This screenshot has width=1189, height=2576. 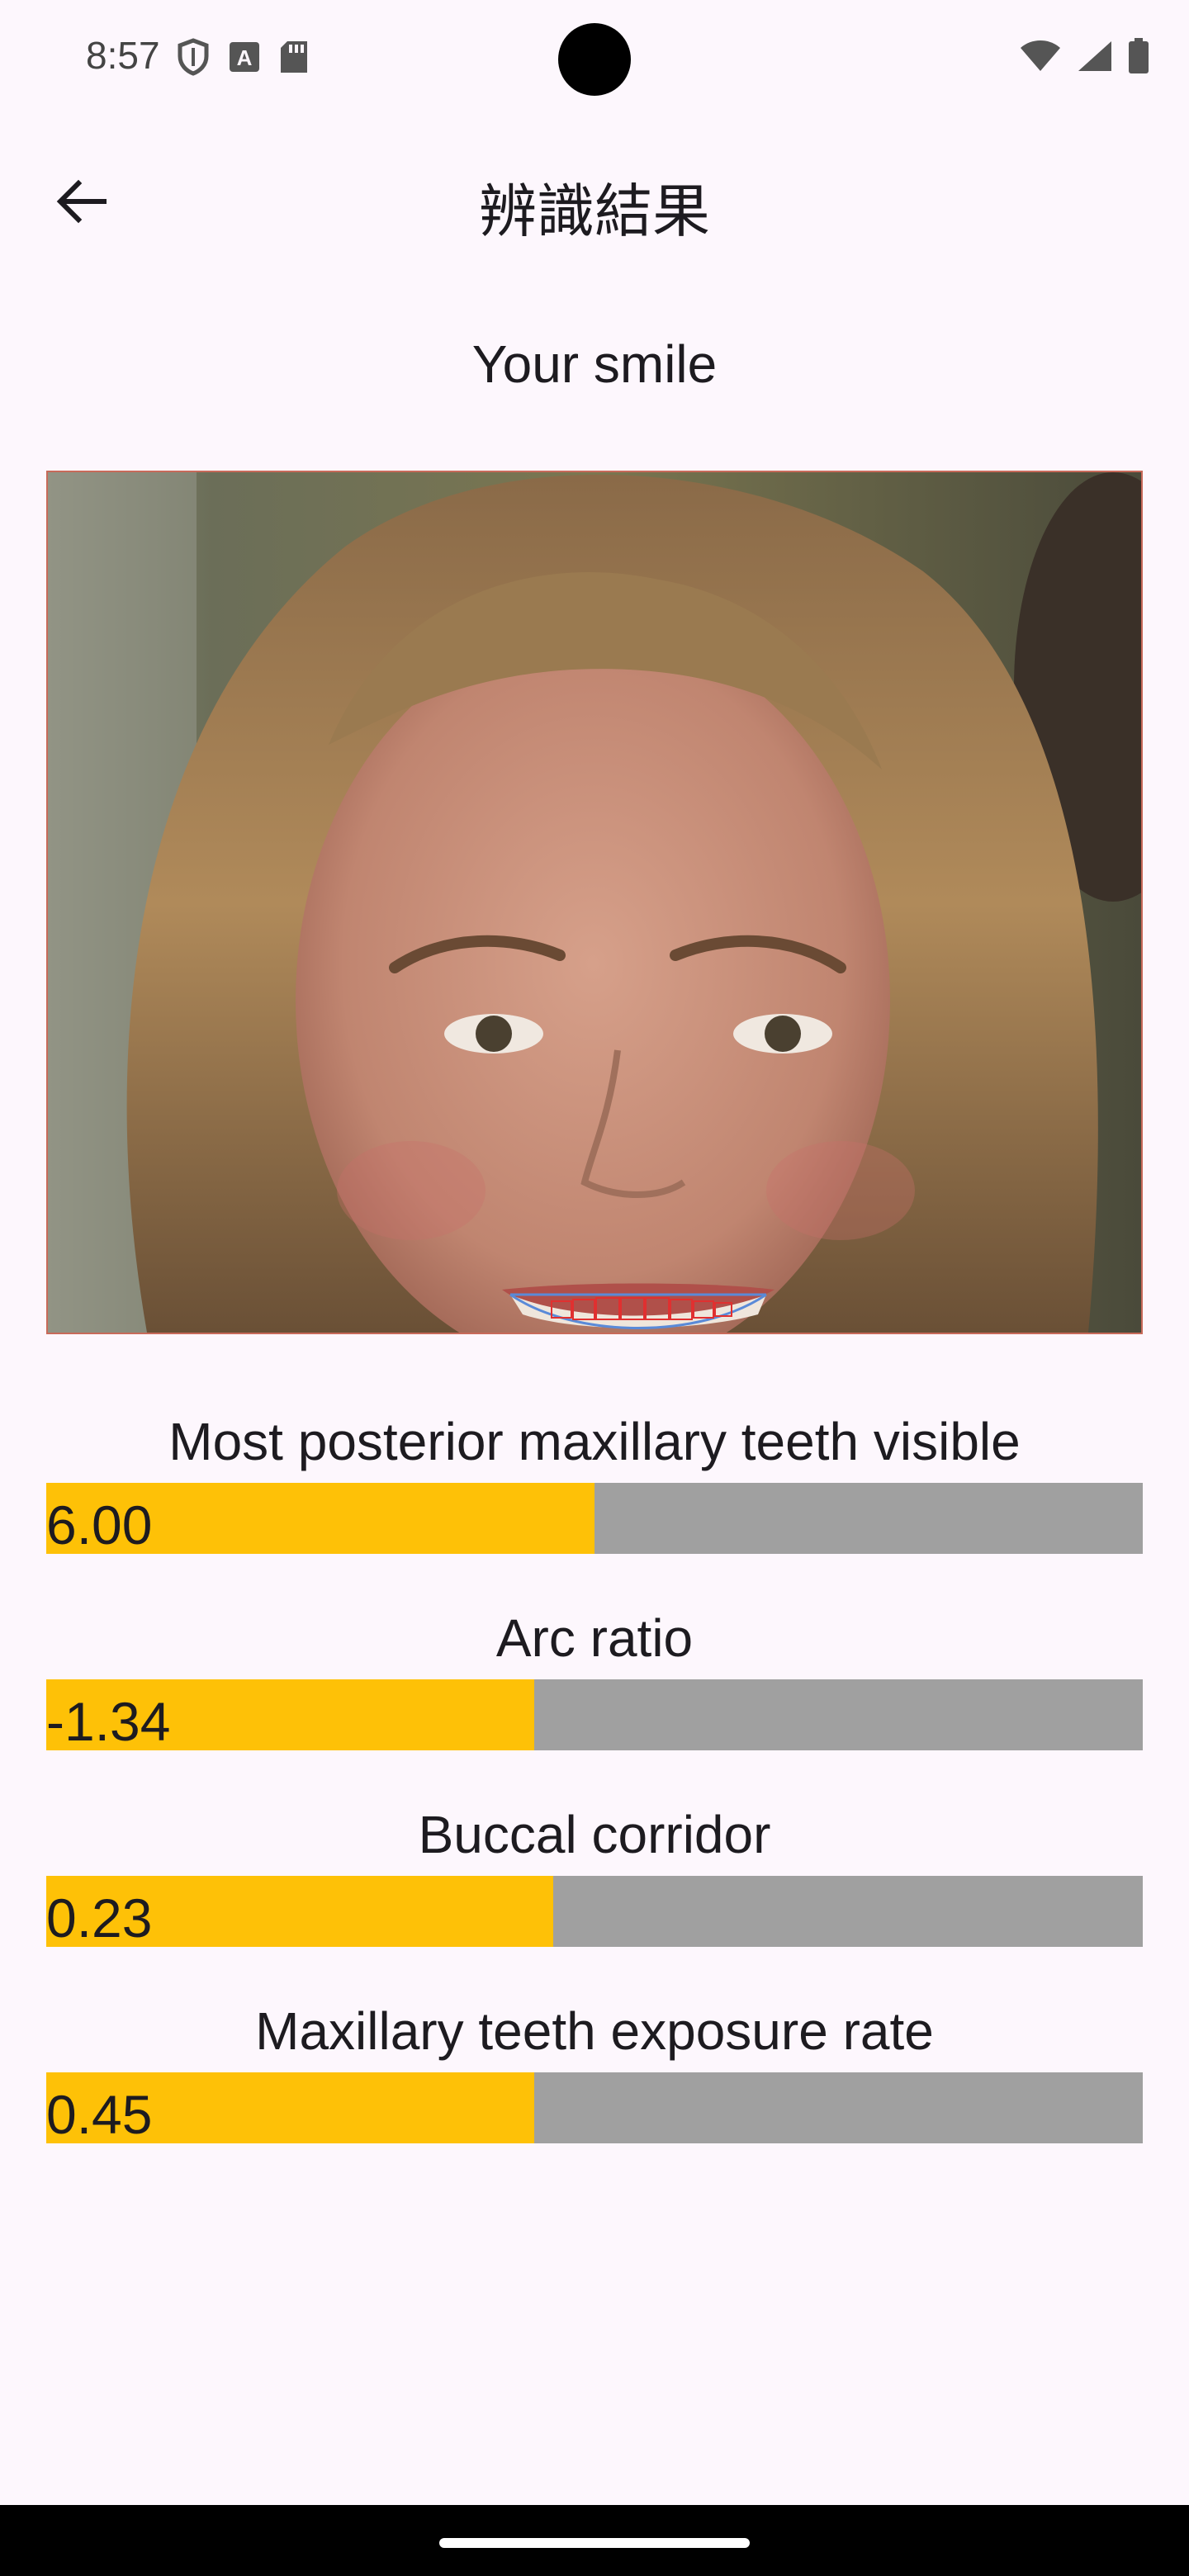 I want to click on text-a-icon: A, so click(x=244, y=59).